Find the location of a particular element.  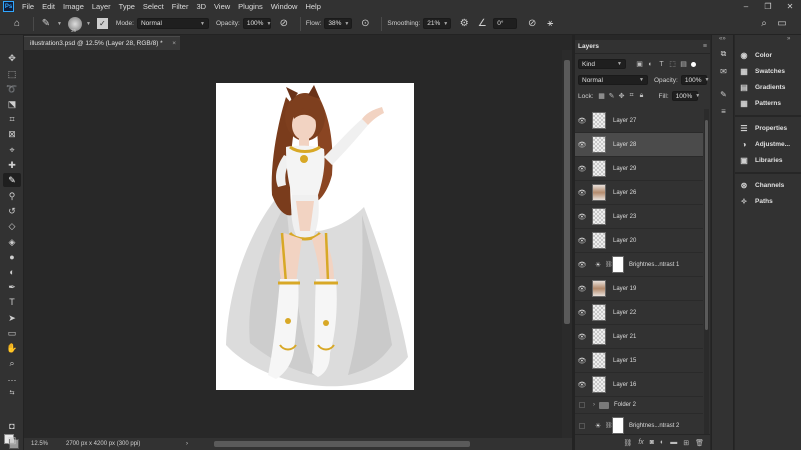

layer-row: 👁︎ Layer 19 is located at coordinates (639, 289).